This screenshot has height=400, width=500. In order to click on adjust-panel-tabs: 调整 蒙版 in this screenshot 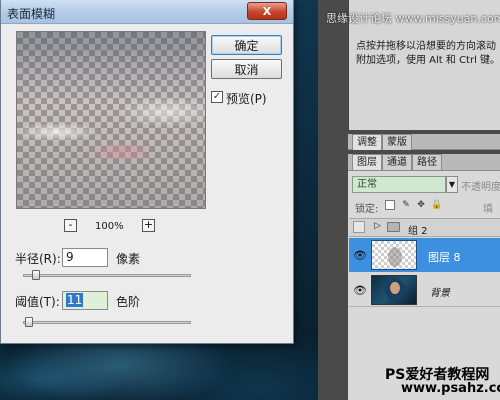, I will do `click(424, 142)`.